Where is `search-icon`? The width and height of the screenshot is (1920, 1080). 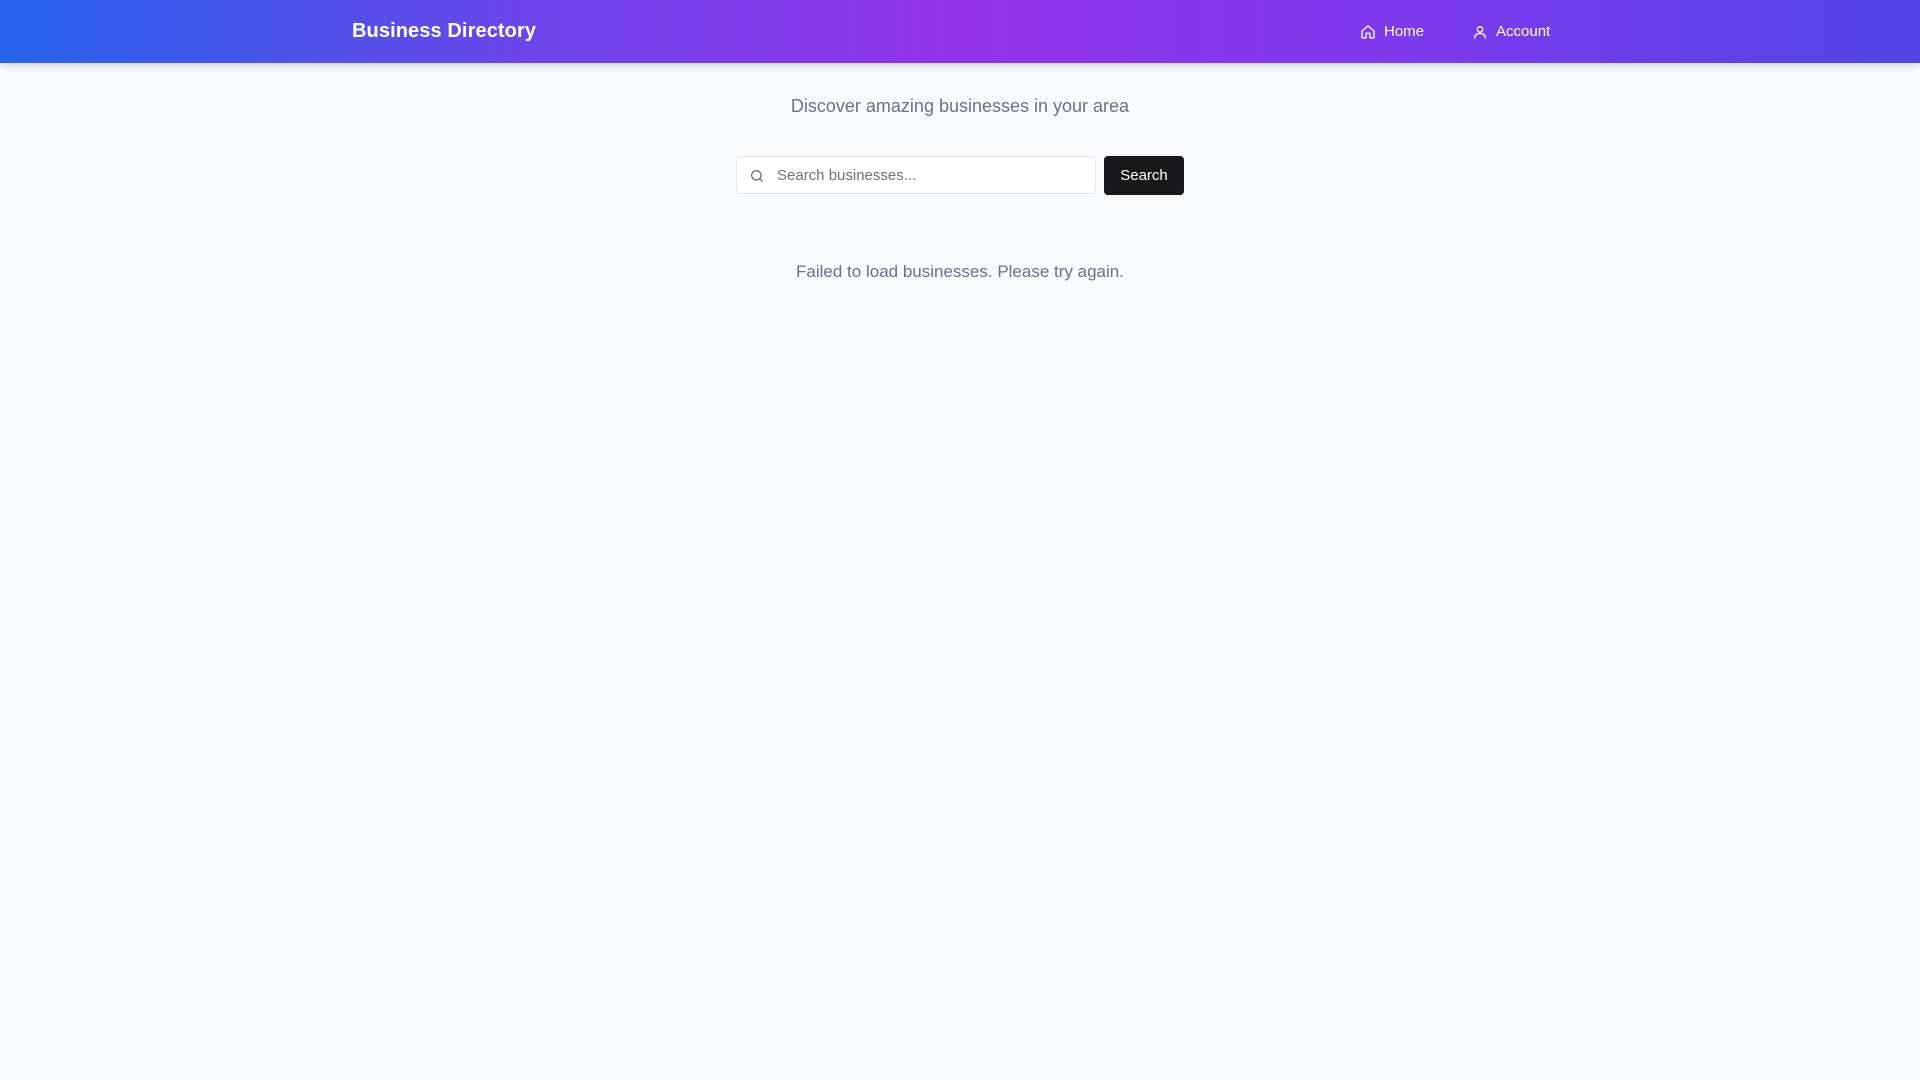 search-icon is located at coordinates (757, 176).